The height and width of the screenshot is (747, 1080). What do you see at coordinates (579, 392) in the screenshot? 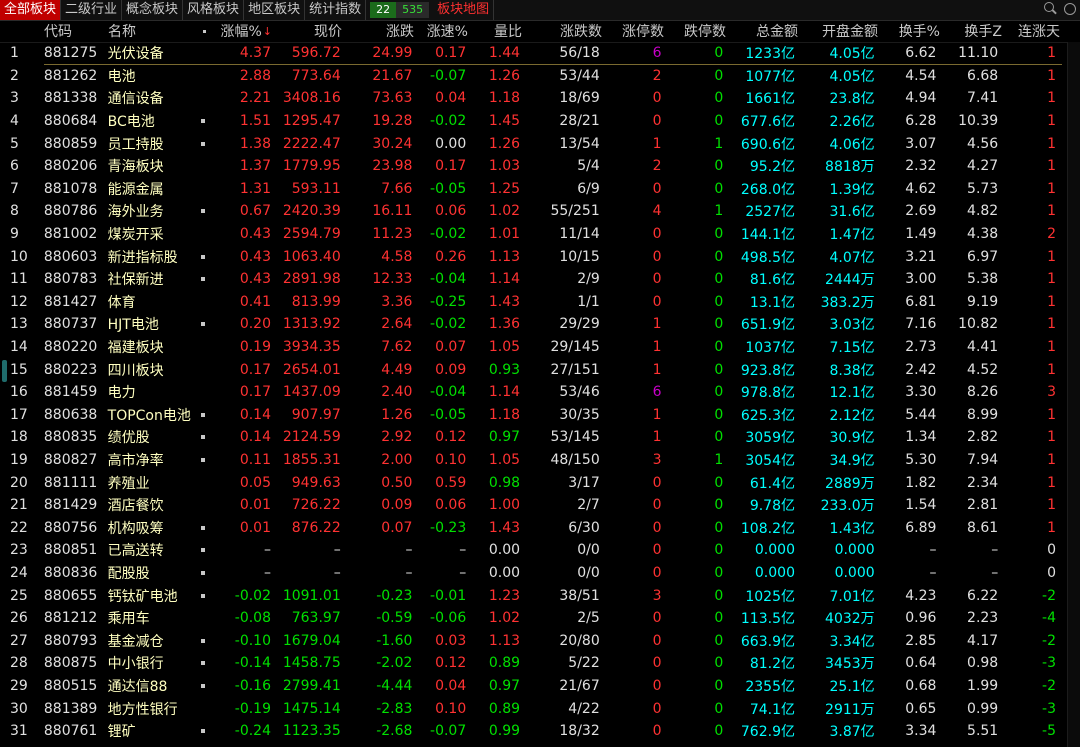
I see `cell-ud: 53/46` at bounding box center [579, 392].